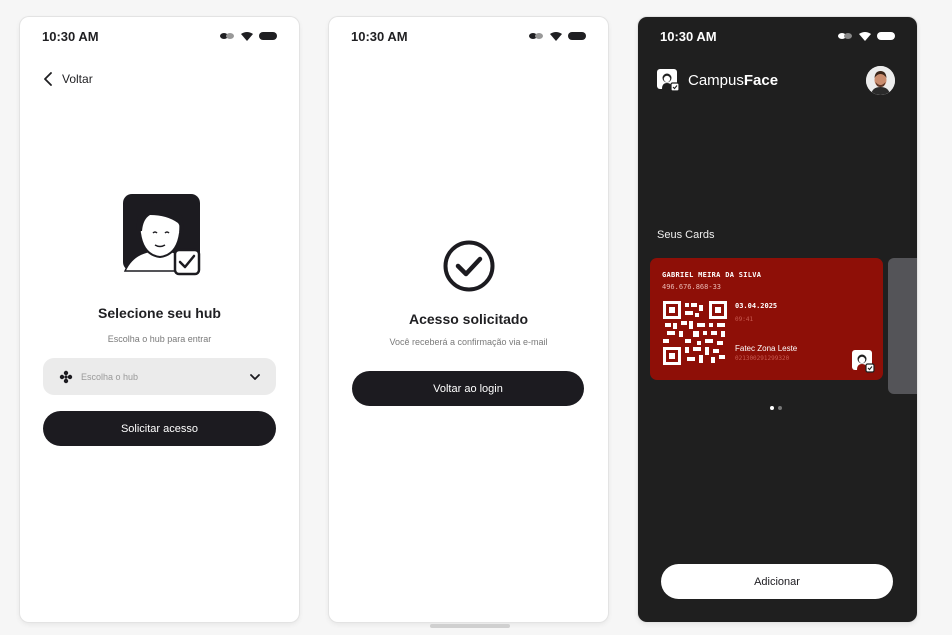 The height and width of the screenshot is (635, 952). I want to click on brand-name-regular: Campus, so click(716, 80).